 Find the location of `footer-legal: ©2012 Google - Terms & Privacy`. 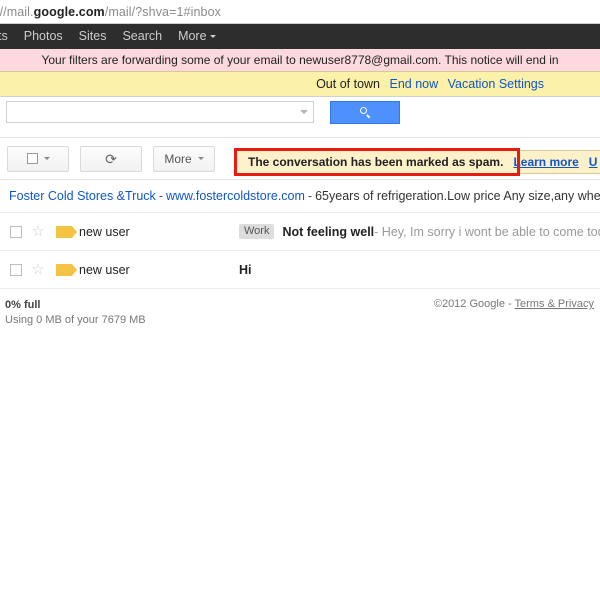

footer-legal: ©2012 Google - Terms & Privacy is located at coordinates (514, 304).